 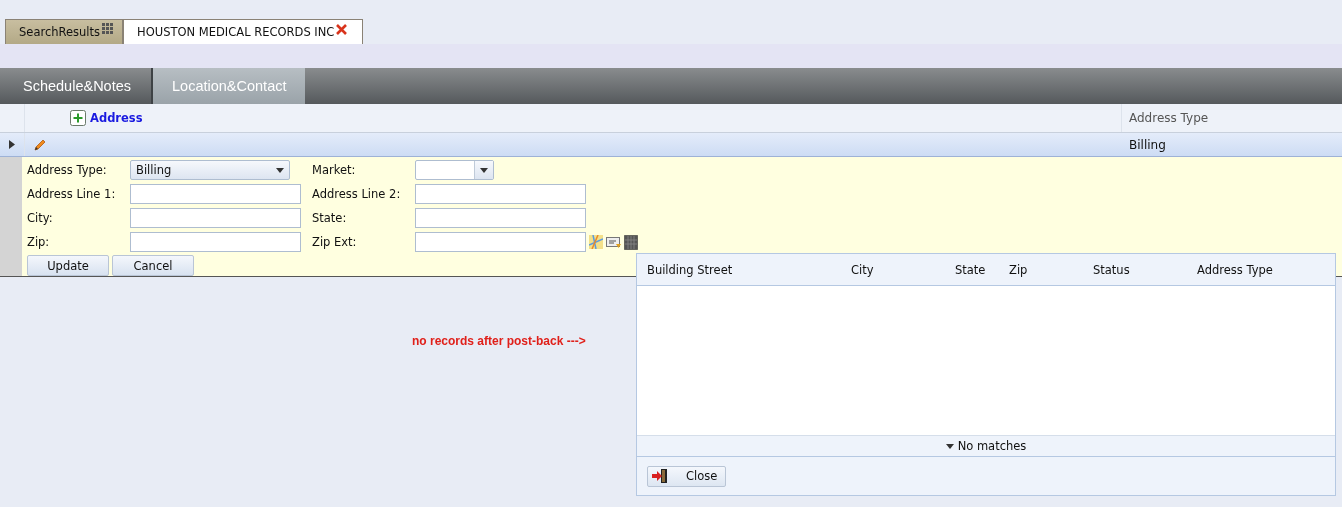 I want to click on annotation-text: no records after post-back --->, so click(x=499, y=341).